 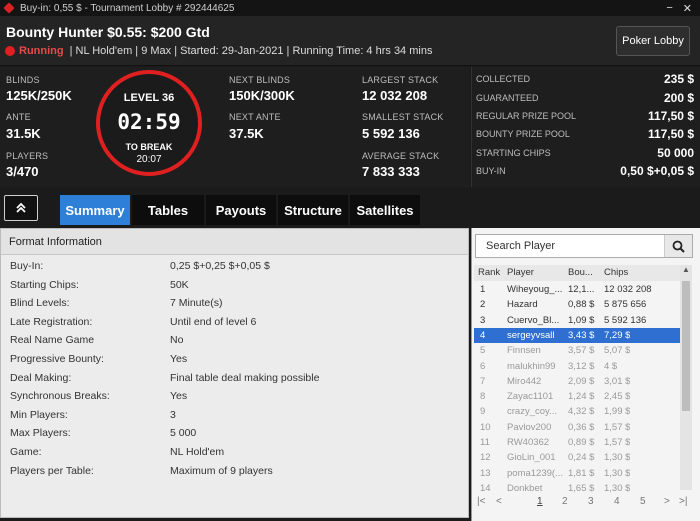 I want to click on scroll-up-arrow-icon: ▲, so click(x=686, y=271).